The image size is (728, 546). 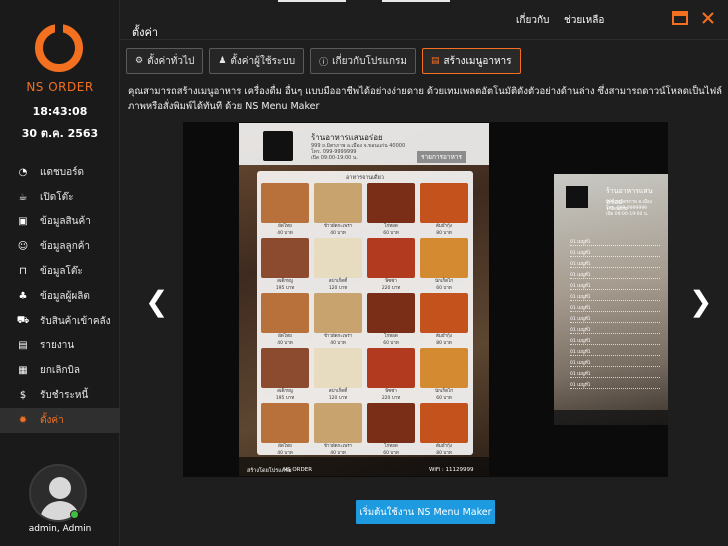 What do you see at coordinates (60, 395) in the screenshot?
I see `sidebar-item: $ รับชำระหนี้` at bounding box center [60, 395].